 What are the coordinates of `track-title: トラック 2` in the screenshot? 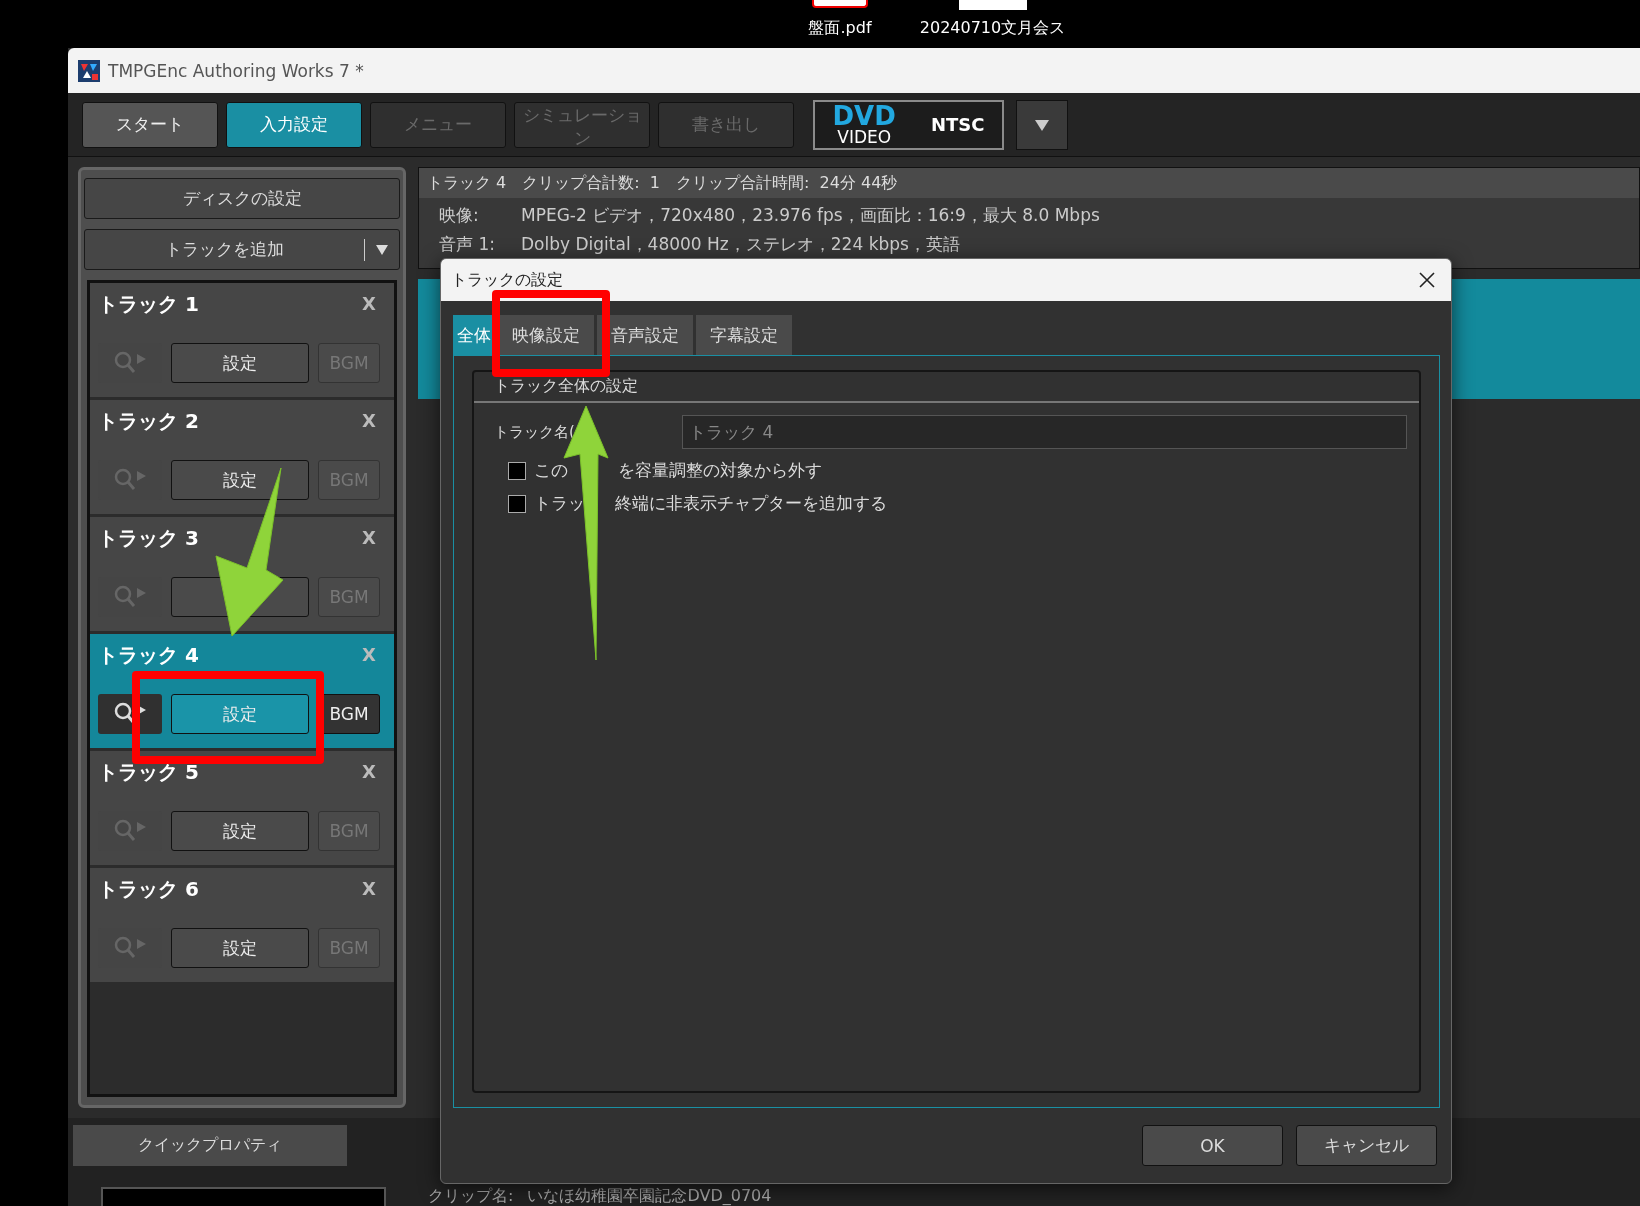 It's located at (148, 421).